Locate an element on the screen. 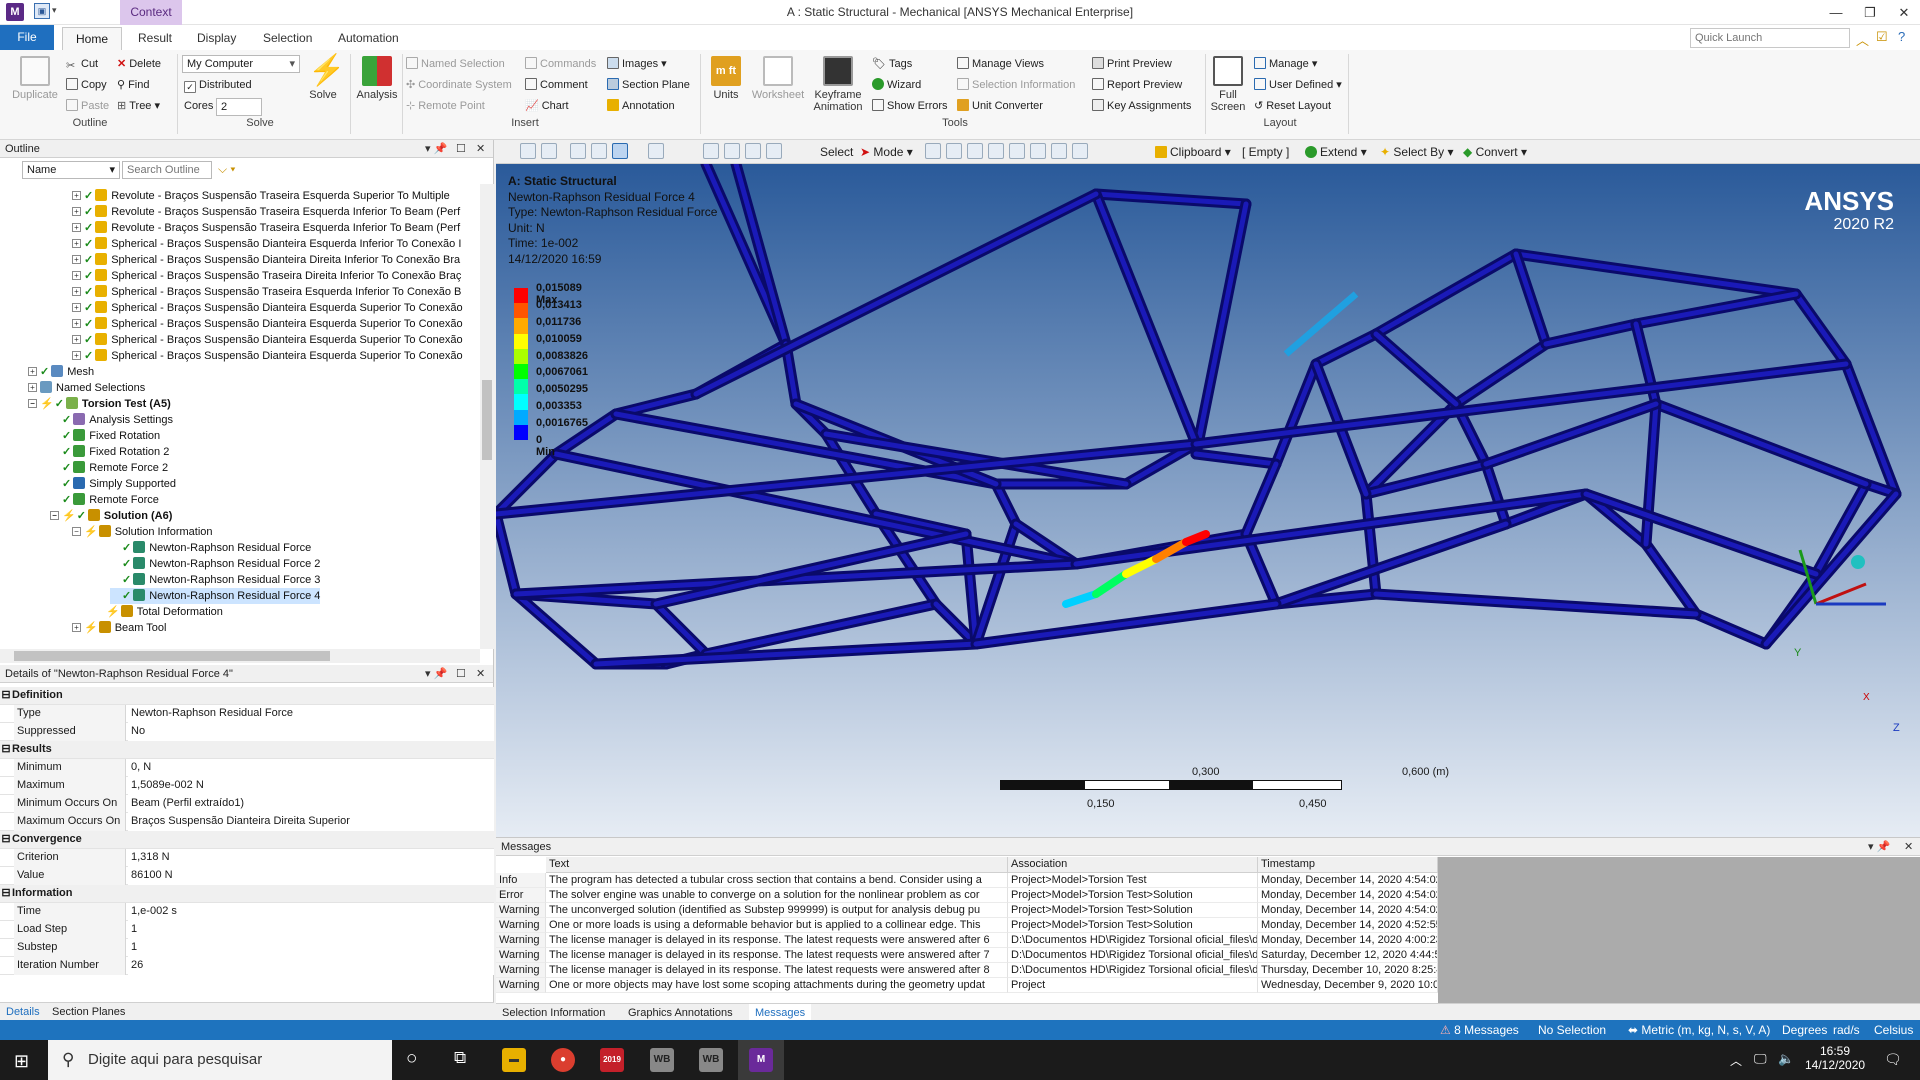 Image resolution: width=1920 pixels, height=1080 pixels. tree-item: ✓ Newton-Raphson Residual Force 4 is located at coordinates (215, 596).